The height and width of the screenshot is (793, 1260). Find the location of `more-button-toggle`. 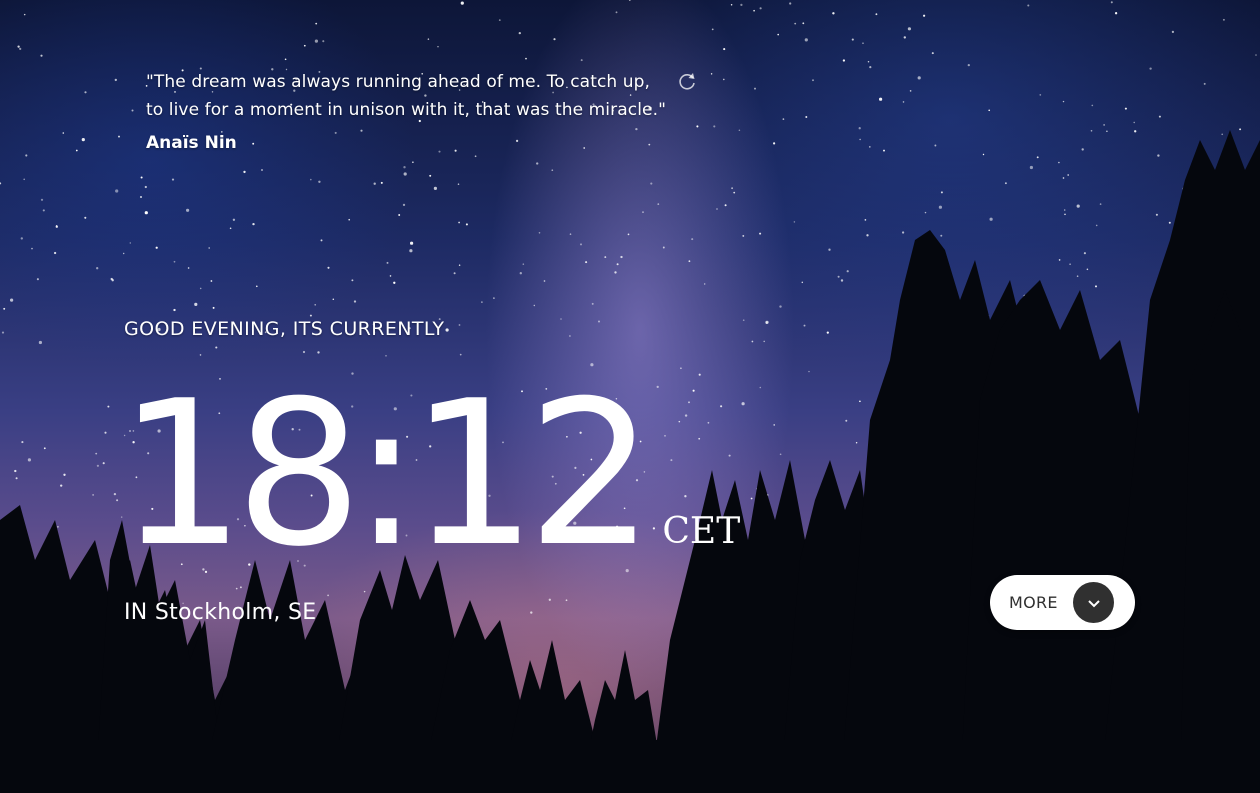

more-button-toggle is located at coordinates (1093, 602).